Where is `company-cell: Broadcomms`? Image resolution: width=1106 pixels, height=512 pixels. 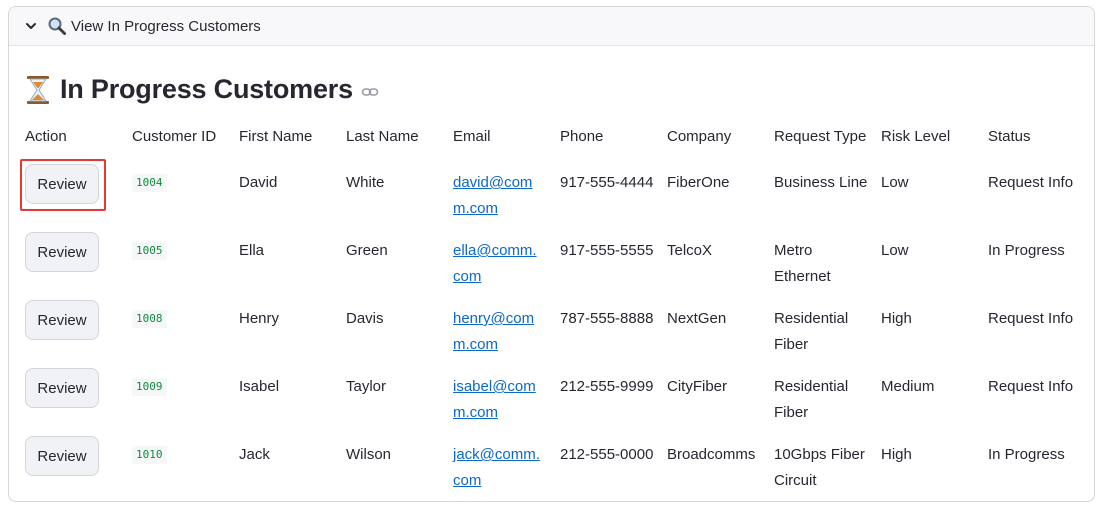 company-cell: Broadcomms is located at coordinates (711, 454).